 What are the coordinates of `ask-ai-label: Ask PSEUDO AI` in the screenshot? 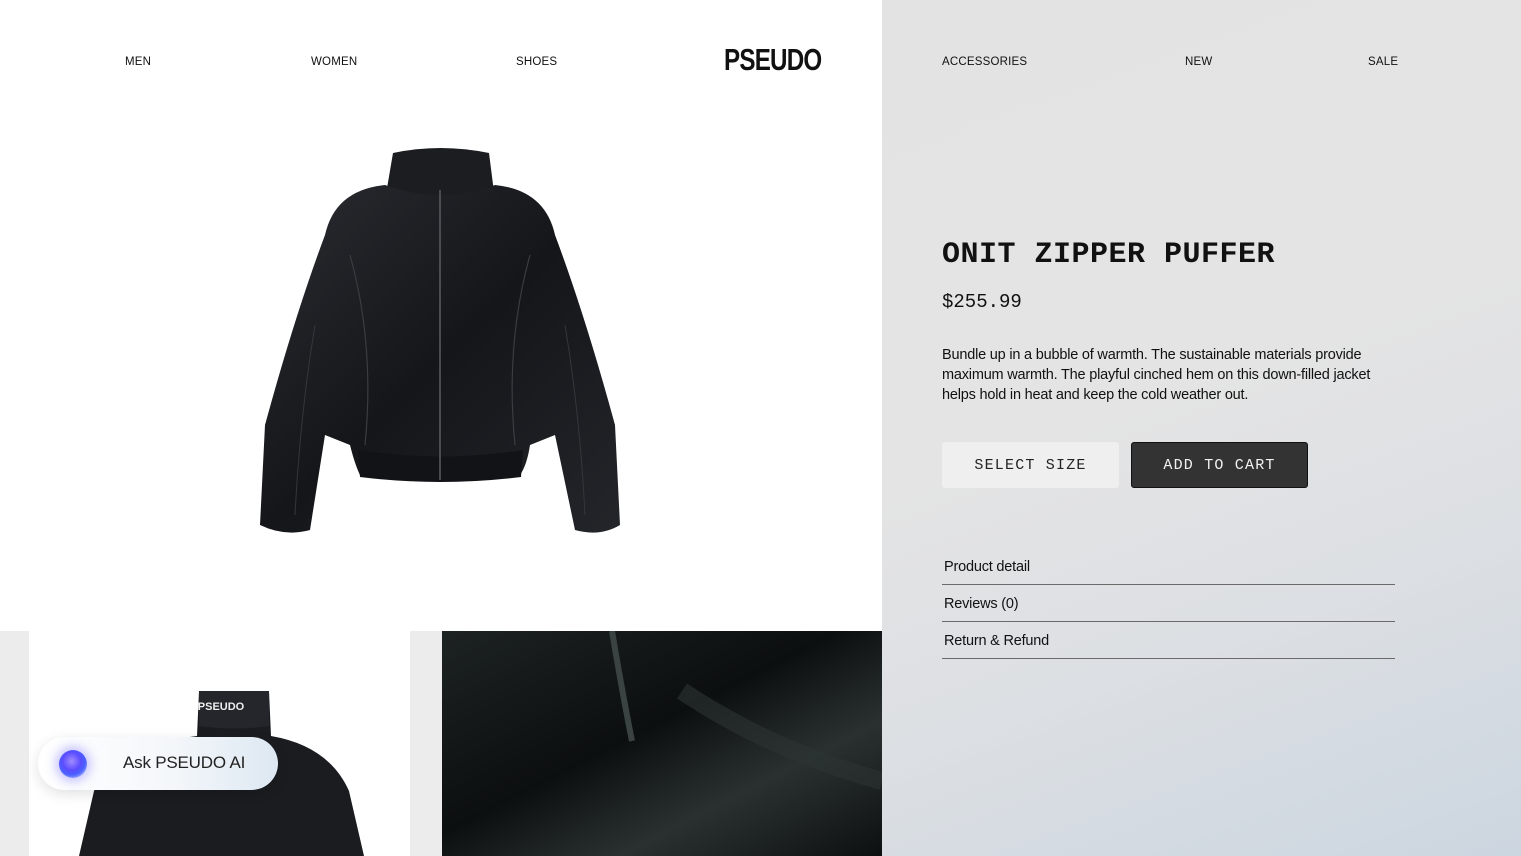 It's located at (184, 762).